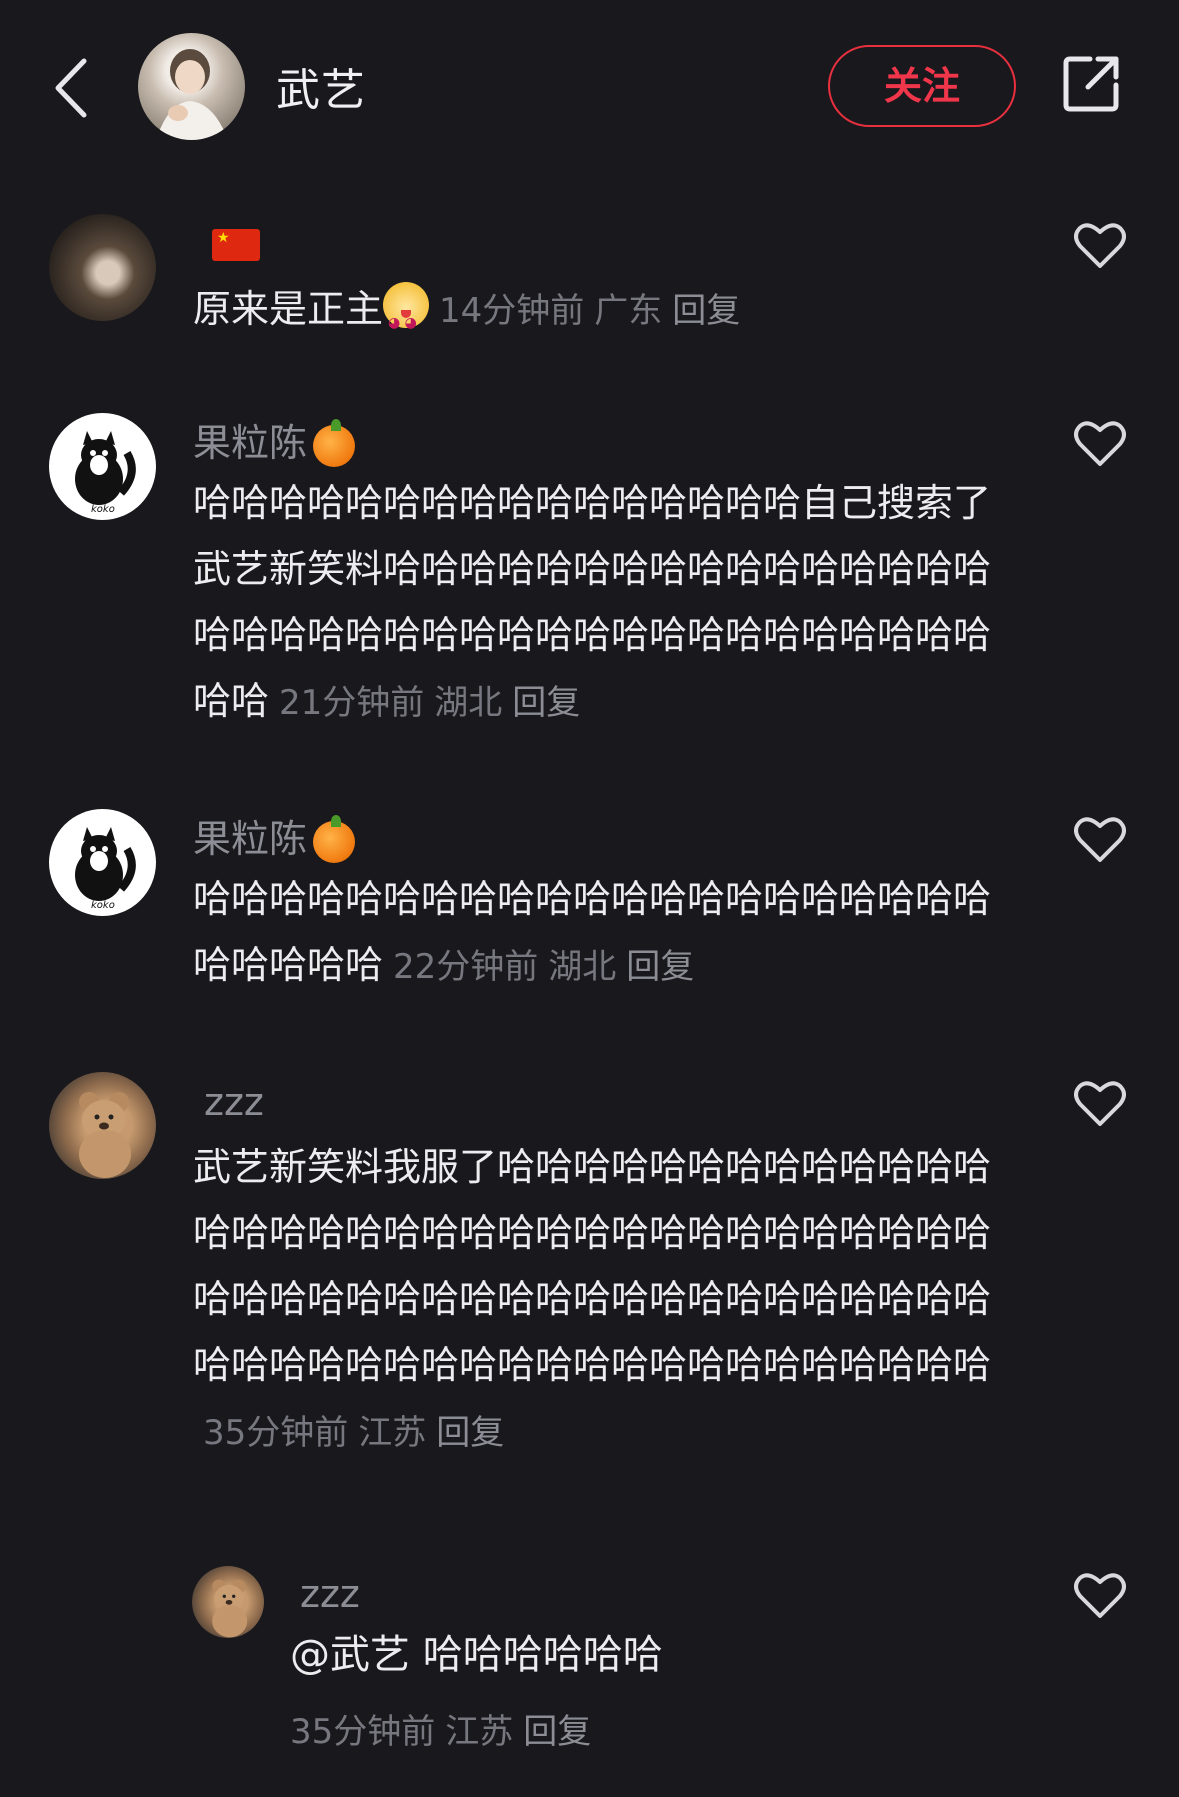 This screenshot has width=1179, height=1797. Describe the element at coordinates (592, 932) in the screenshot. I see `comment-text: 哈哈哈哈哈哈哈哈哈哈哈哈哈哈哈哈哈哈哈哈哈哈哈哈哈哈 22分钟前 湖北 回复` at that location.